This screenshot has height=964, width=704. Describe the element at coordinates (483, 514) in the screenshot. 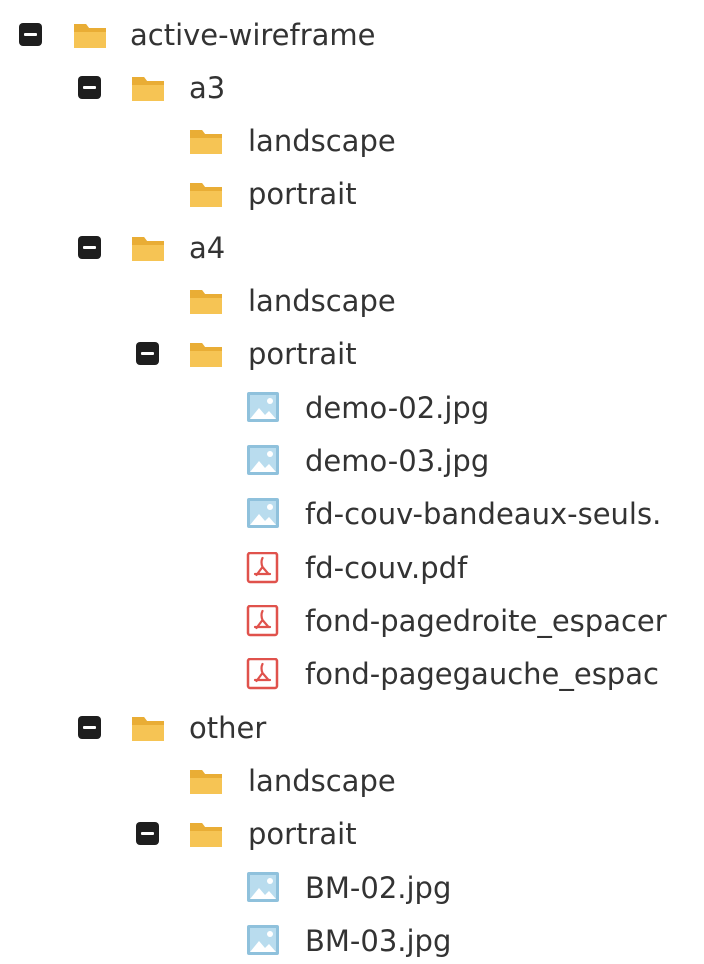

I see `tree-file-label: fd-couv-bandeaux-seuls.` at that location.